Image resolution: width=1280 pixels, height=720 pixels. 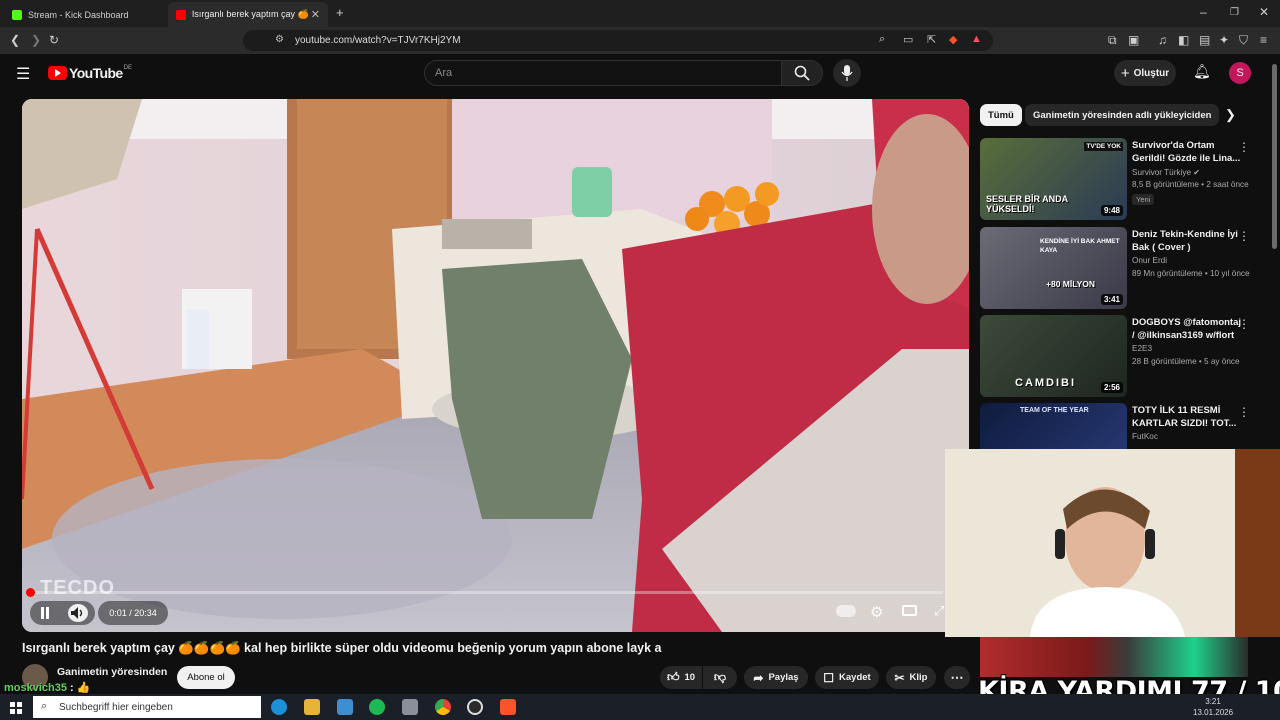 What do you see at coordinates (931, 39) in the screenshot?
I see `share-icon: ⇱` at bounding box center [931, 39].